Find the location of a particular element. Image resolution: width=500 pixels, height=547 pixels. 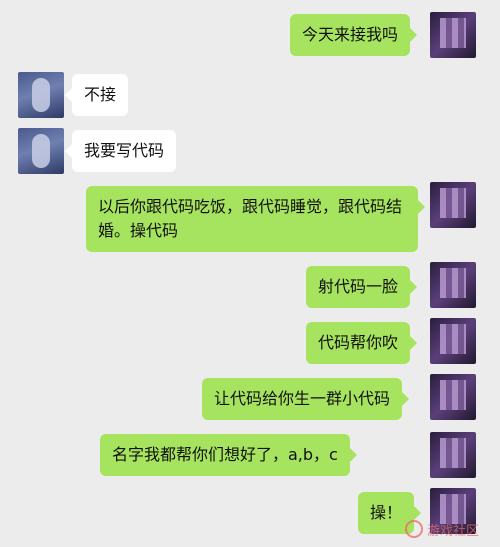

sent-message-bubble: 代码帮你吹 is located at coordinates (362, 343).